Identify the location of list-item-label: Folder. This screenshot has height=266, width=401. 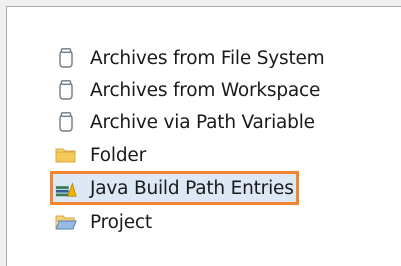
(118, 155).